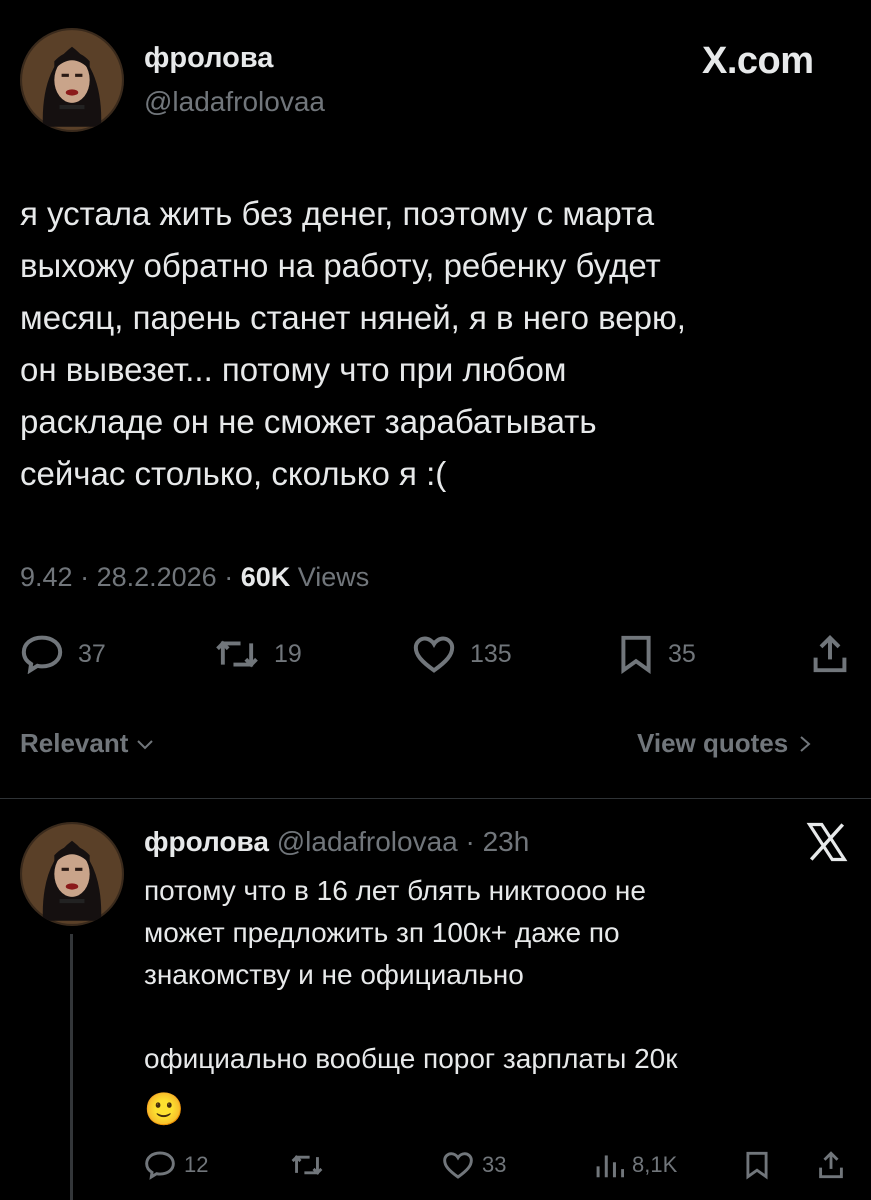  What do you see at coordinates (758, 61) in the screenshot?
I see `x-brand-logo: X.com` at bounding box center [758, 61].